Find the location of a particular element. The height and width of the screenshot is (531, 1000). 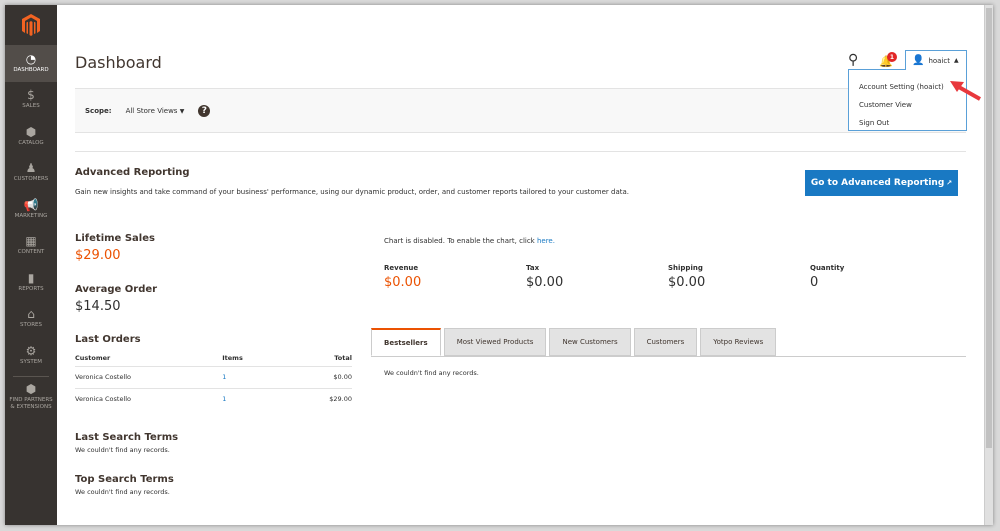

lifetime-sales-label: Lifetime Sales is located at coordinates (115, 238).